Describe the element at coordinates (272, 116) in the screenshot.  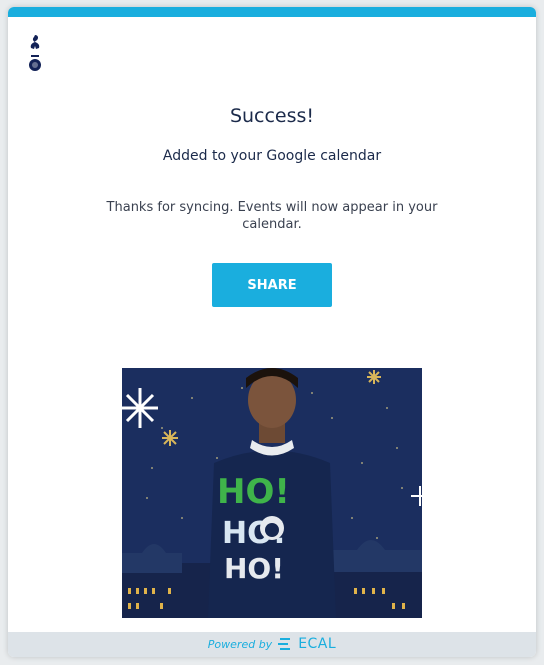
I see `page-title: Success!` at that location.